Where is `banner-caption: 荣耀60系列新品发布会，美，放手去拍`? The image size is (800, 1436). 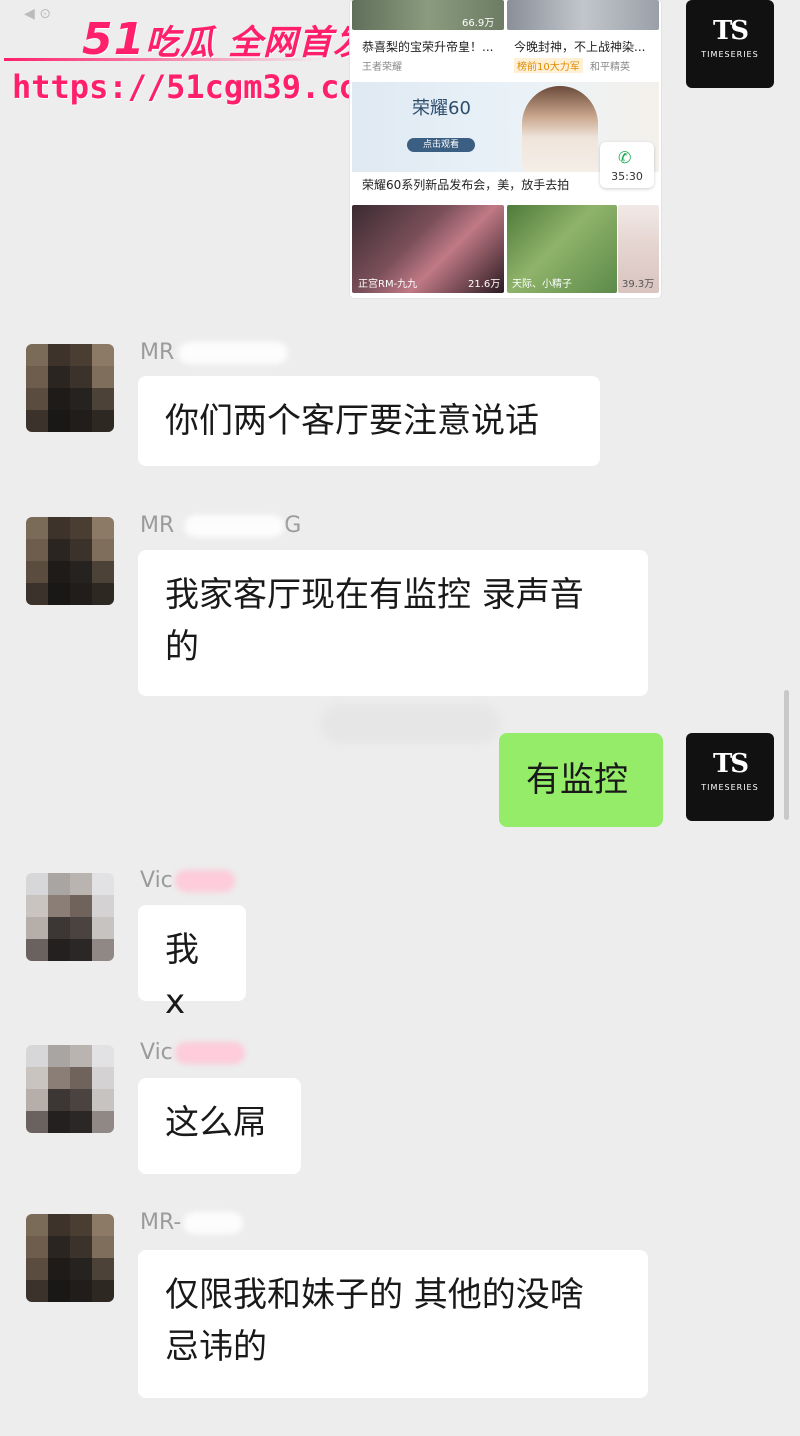 banner-caption: 荣耀60系列新品发布会，美，放手去拍 is located at coordinates (466, 185).